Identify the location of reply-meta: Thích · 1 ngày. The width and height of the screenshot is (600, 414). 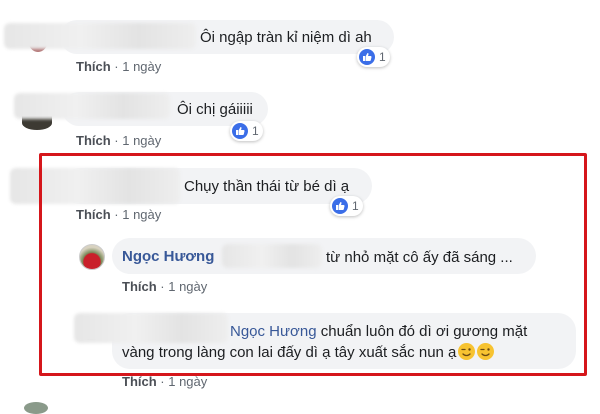
(165, 381).